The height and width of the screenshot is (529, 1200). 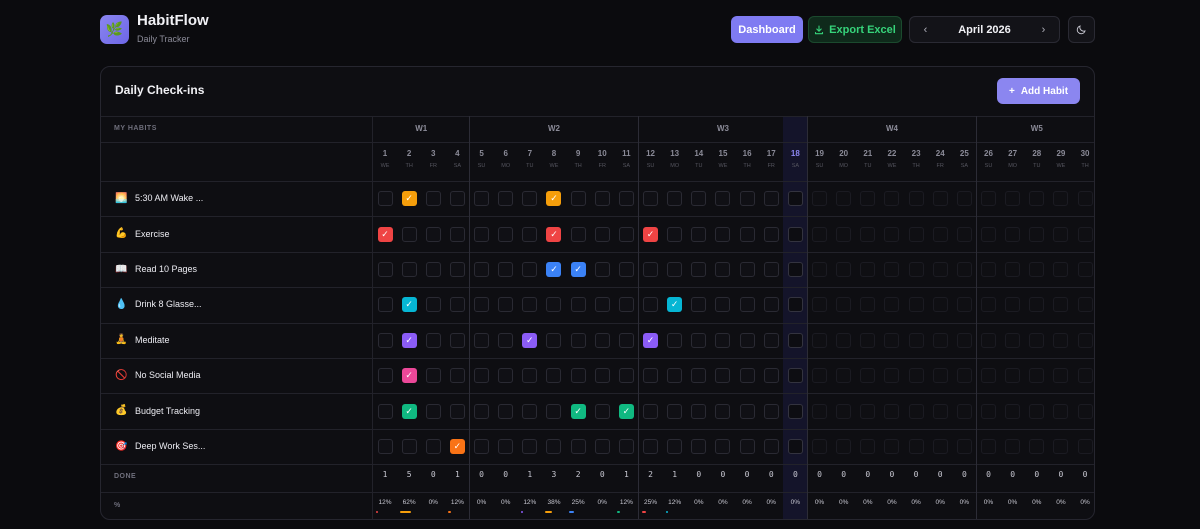 What do you see at coordinates (1043, 29) in the screenshot?
I see `chevron-right-icon: ›` at bounding box center [1043, 29].